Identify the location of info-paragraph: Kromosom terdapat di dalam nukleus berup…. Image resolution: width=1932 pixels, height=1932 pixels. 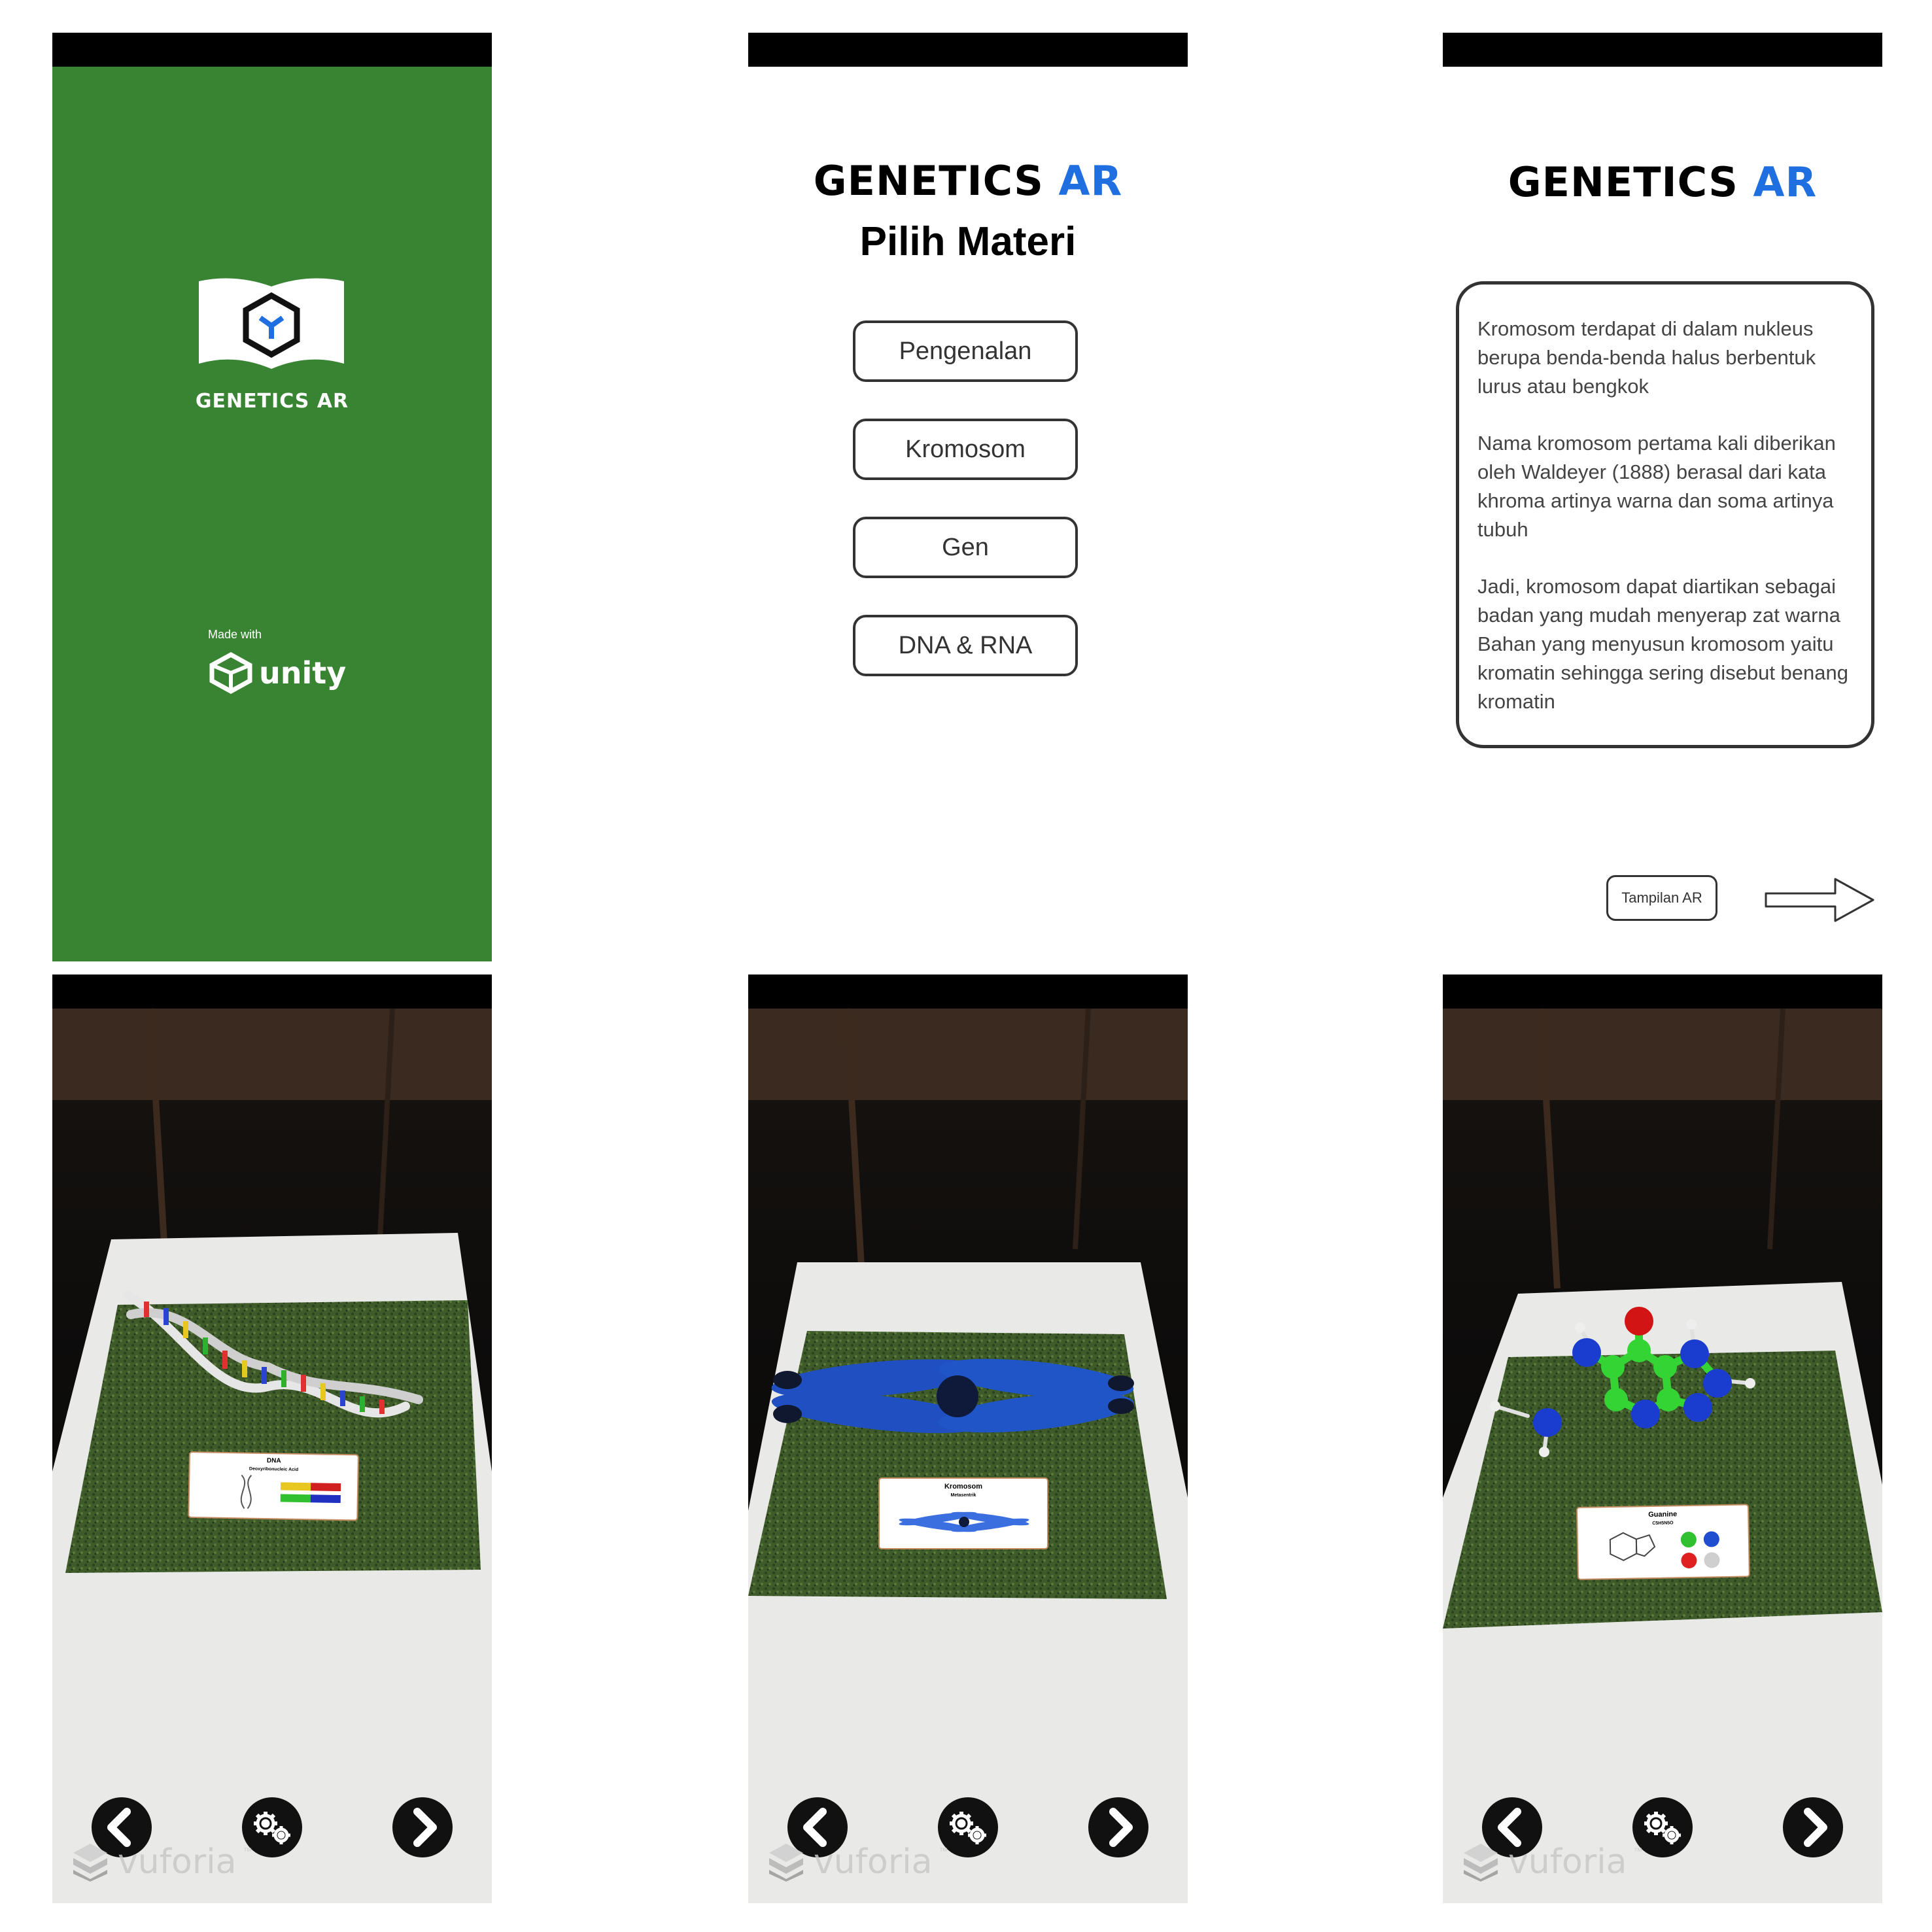
(1646, 357).